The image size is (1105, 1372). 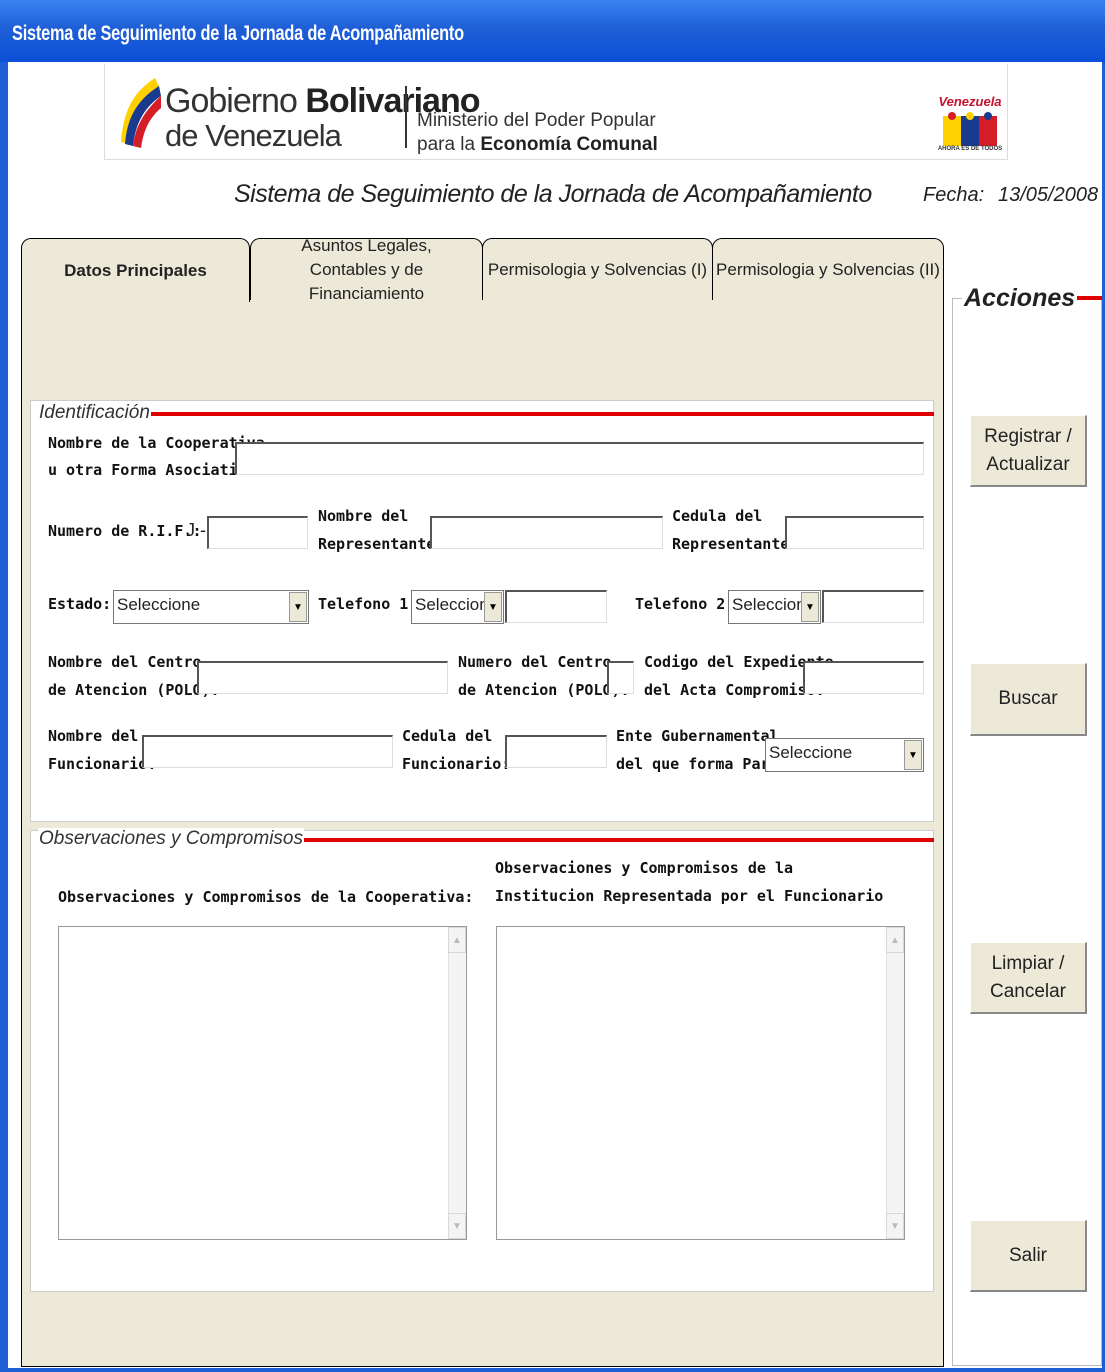 I want to click on obs-institucion-textarea: ▲ ▼, so click(x=700, y=1083).